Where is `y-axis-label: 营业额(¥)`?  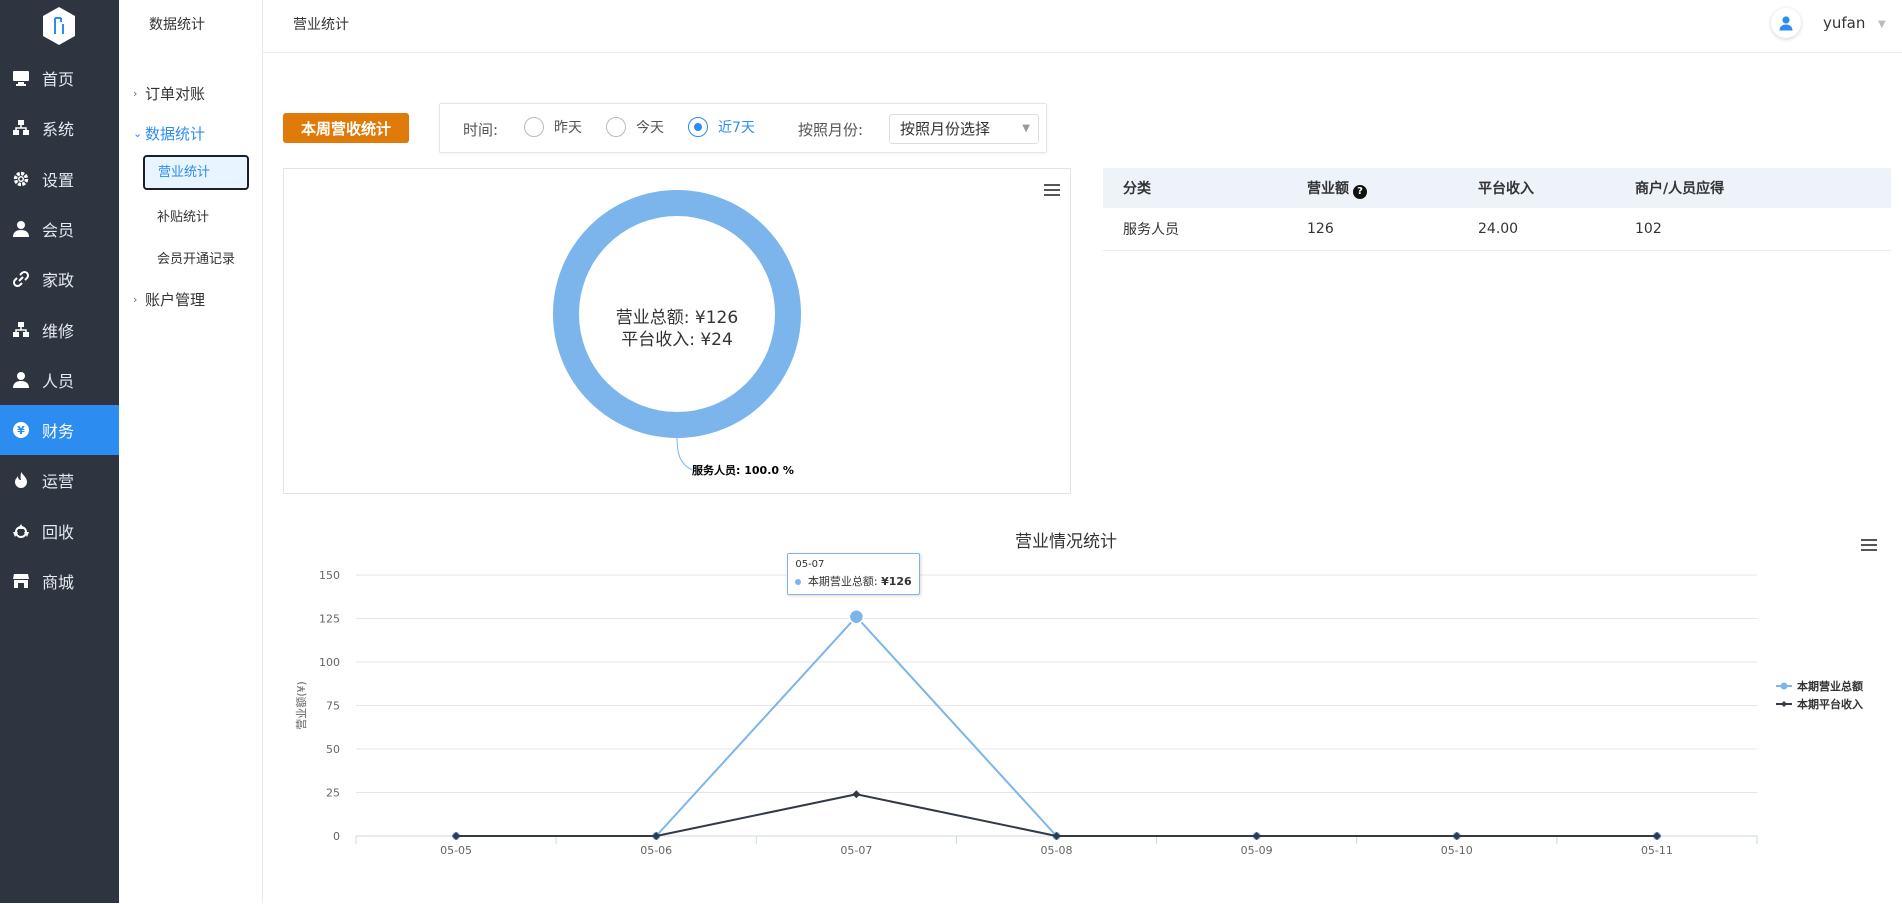 y-axis-label: 营业额(¥) is located at coordinates (301, 705).